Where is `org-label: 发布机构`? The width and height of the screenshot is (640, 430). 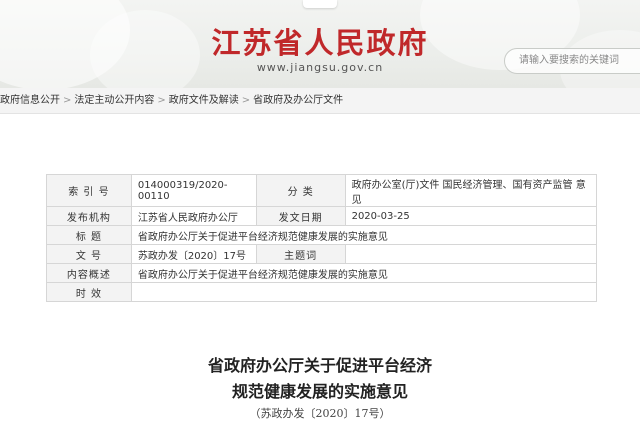
org-label: 发布机构 is located at coordinates (89, 216).